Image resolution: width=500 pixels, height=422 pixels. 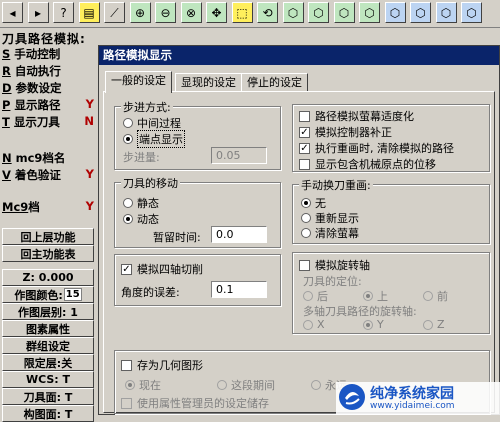 I want to click on tab-general-settings: 一般的设定, so click(x=138, y=82).